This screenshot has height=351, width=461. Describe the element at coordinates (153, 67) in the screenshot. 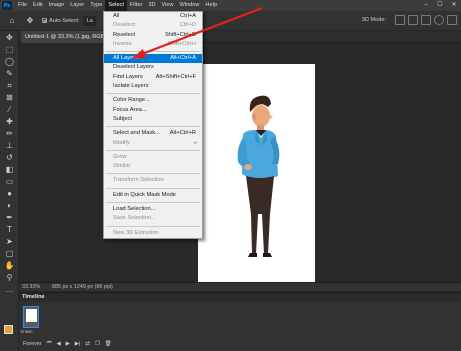

I see `menu-item-deselect-layers: Deselect Layers` at that location.